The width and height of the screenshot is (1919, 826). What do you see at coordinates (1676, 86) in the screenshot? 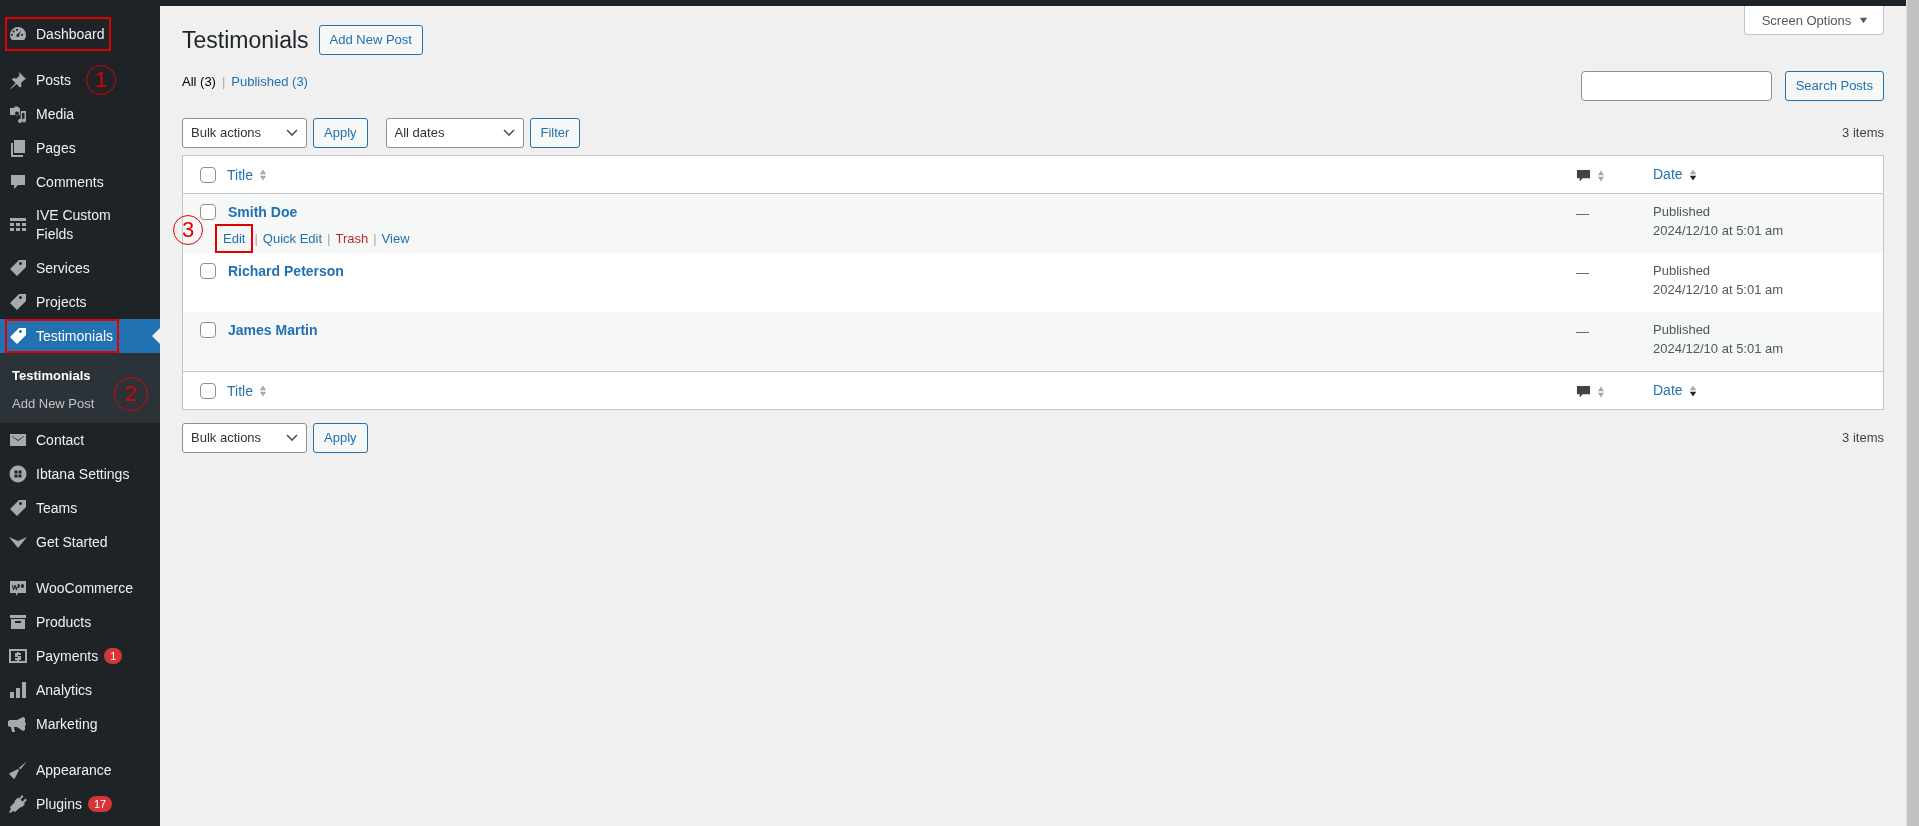
I see `search-field` at bounding box center [1676, 86].